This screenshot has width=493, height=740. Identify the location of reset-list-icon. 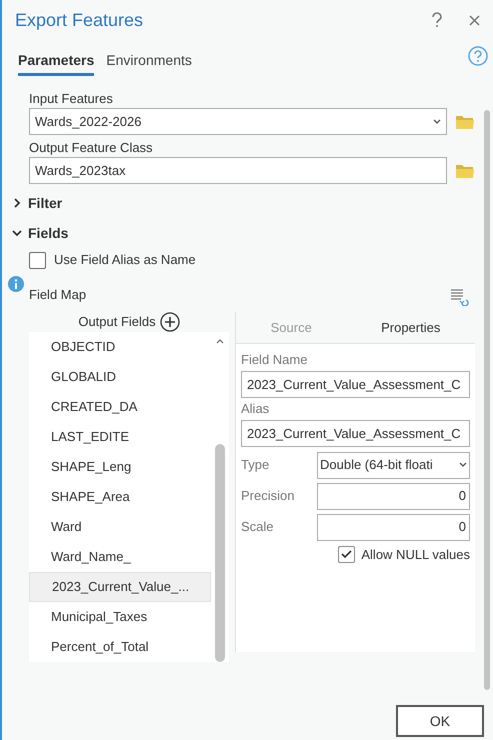
(460, 297).